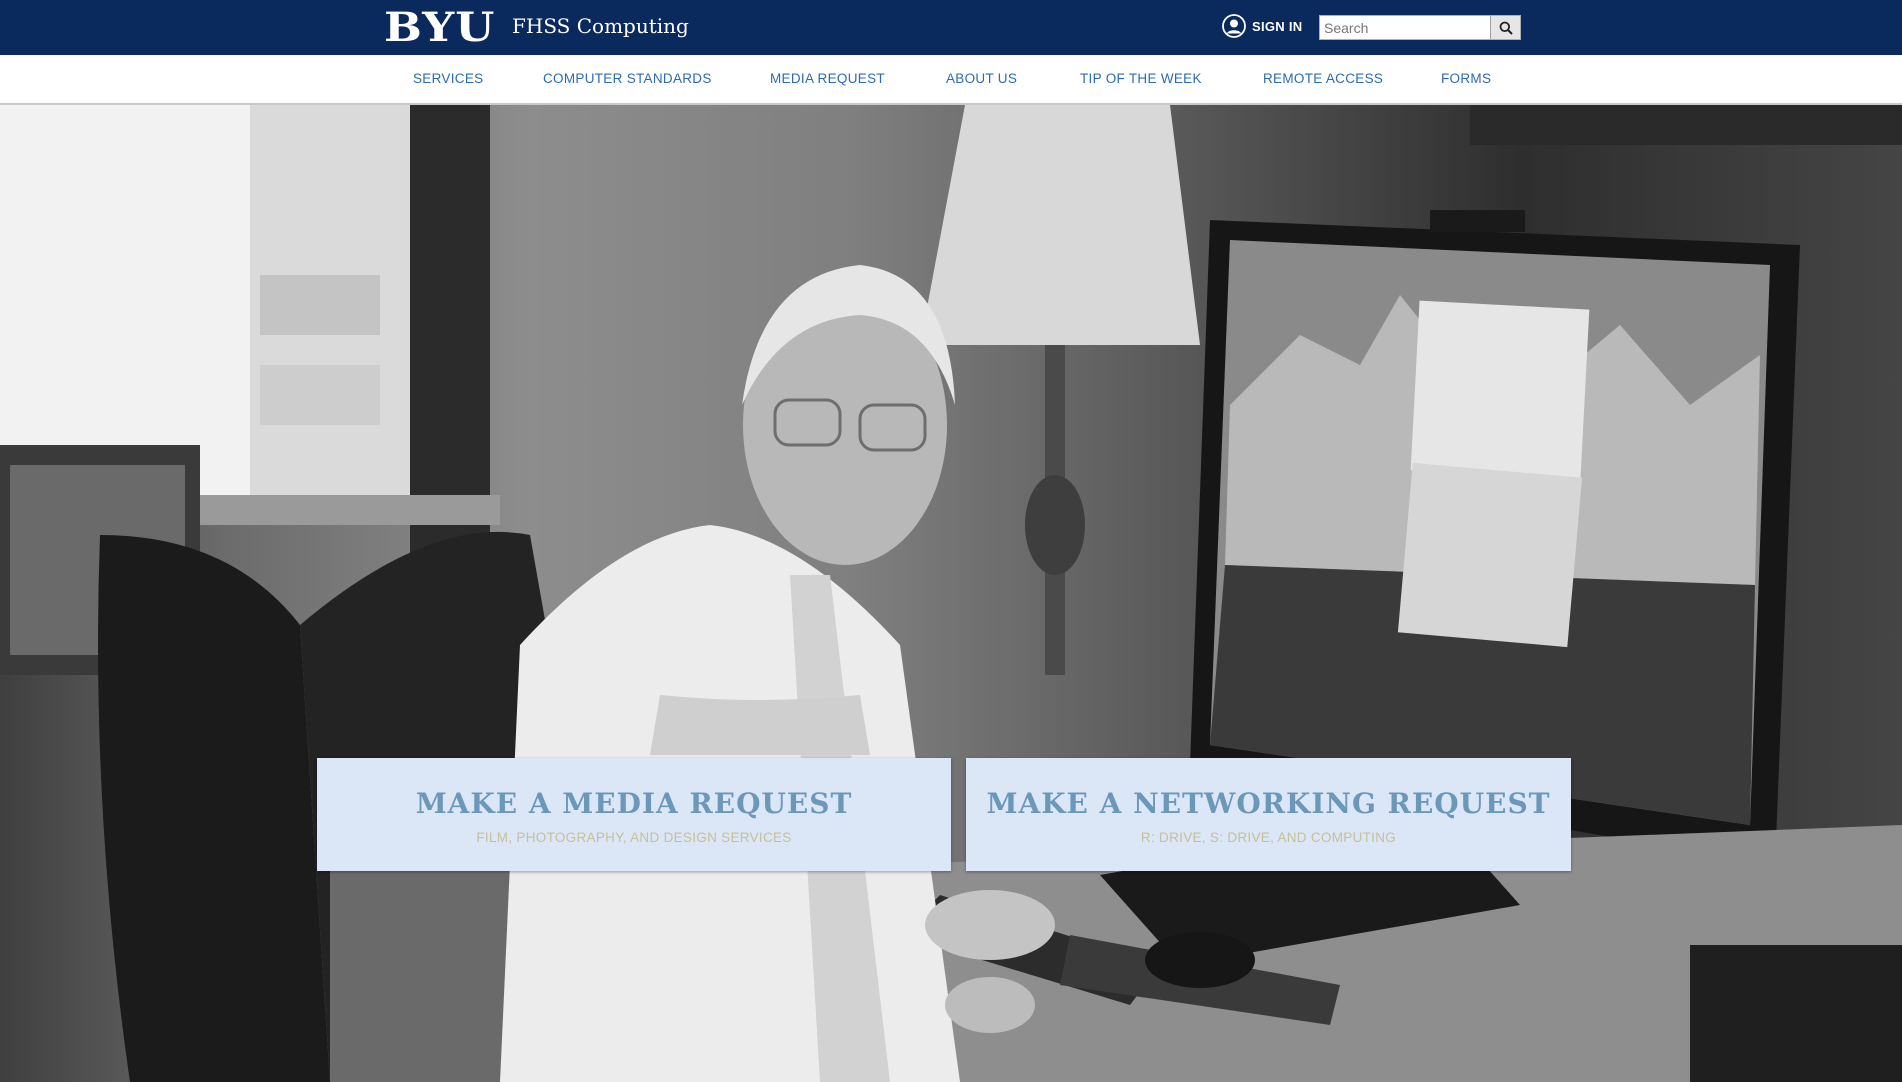  What do you see at coordinates (827, 78) in the screenshot?
I see `nav-media-request: MEDIA REQUEST` at bounding box center [827, 78].